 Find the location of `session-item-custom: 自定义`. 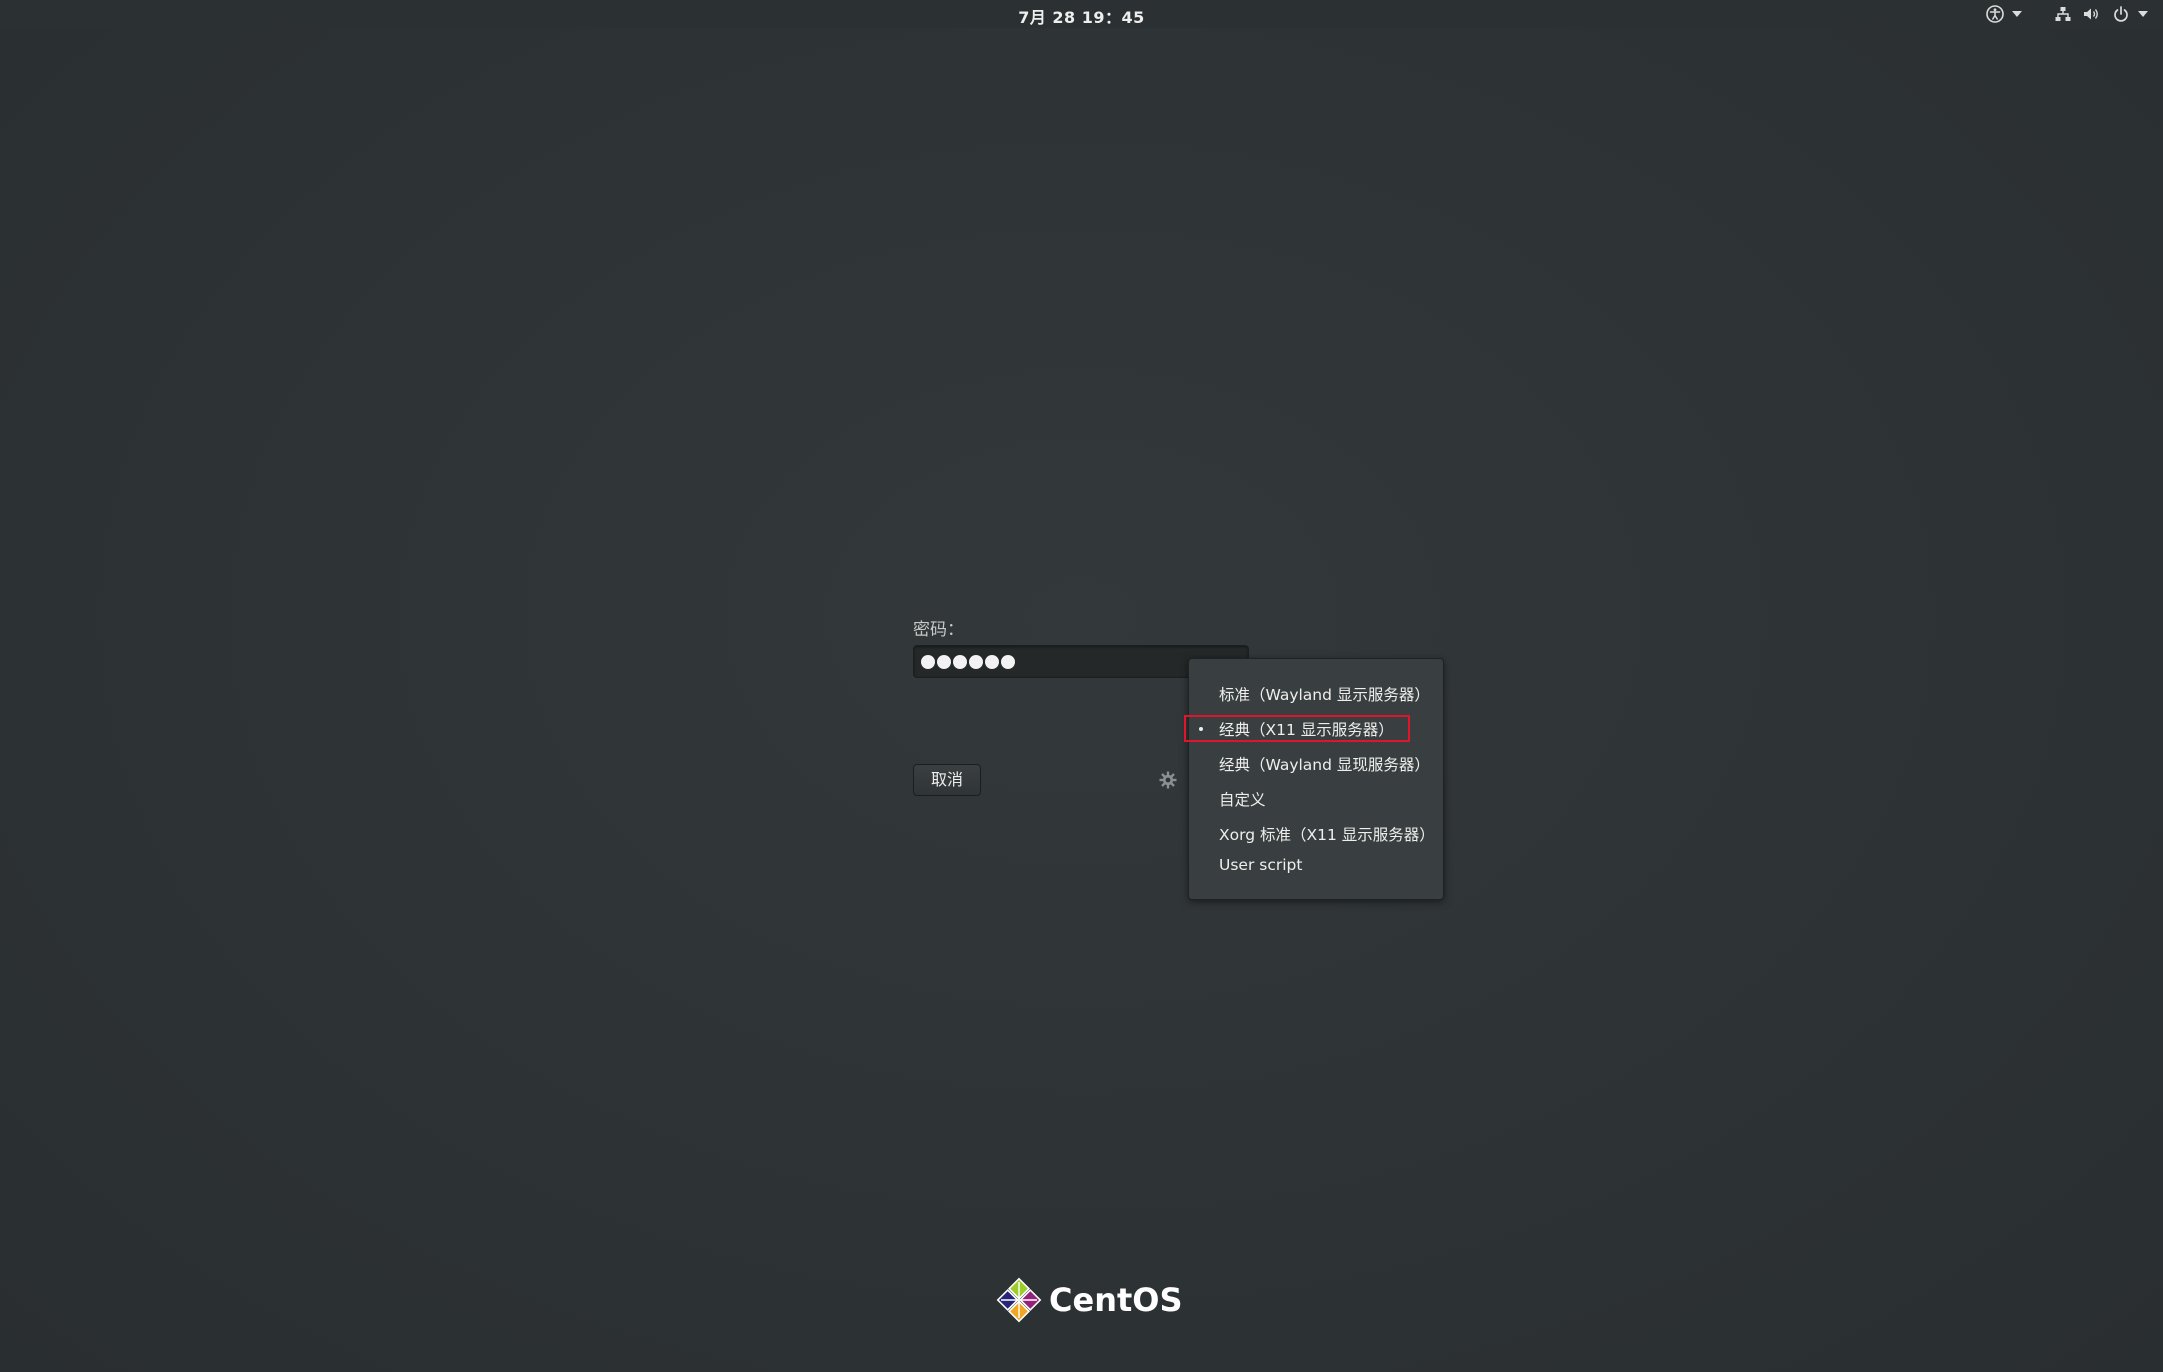

session-item-custom: 自定义 is located at coordinates (1242, 799).